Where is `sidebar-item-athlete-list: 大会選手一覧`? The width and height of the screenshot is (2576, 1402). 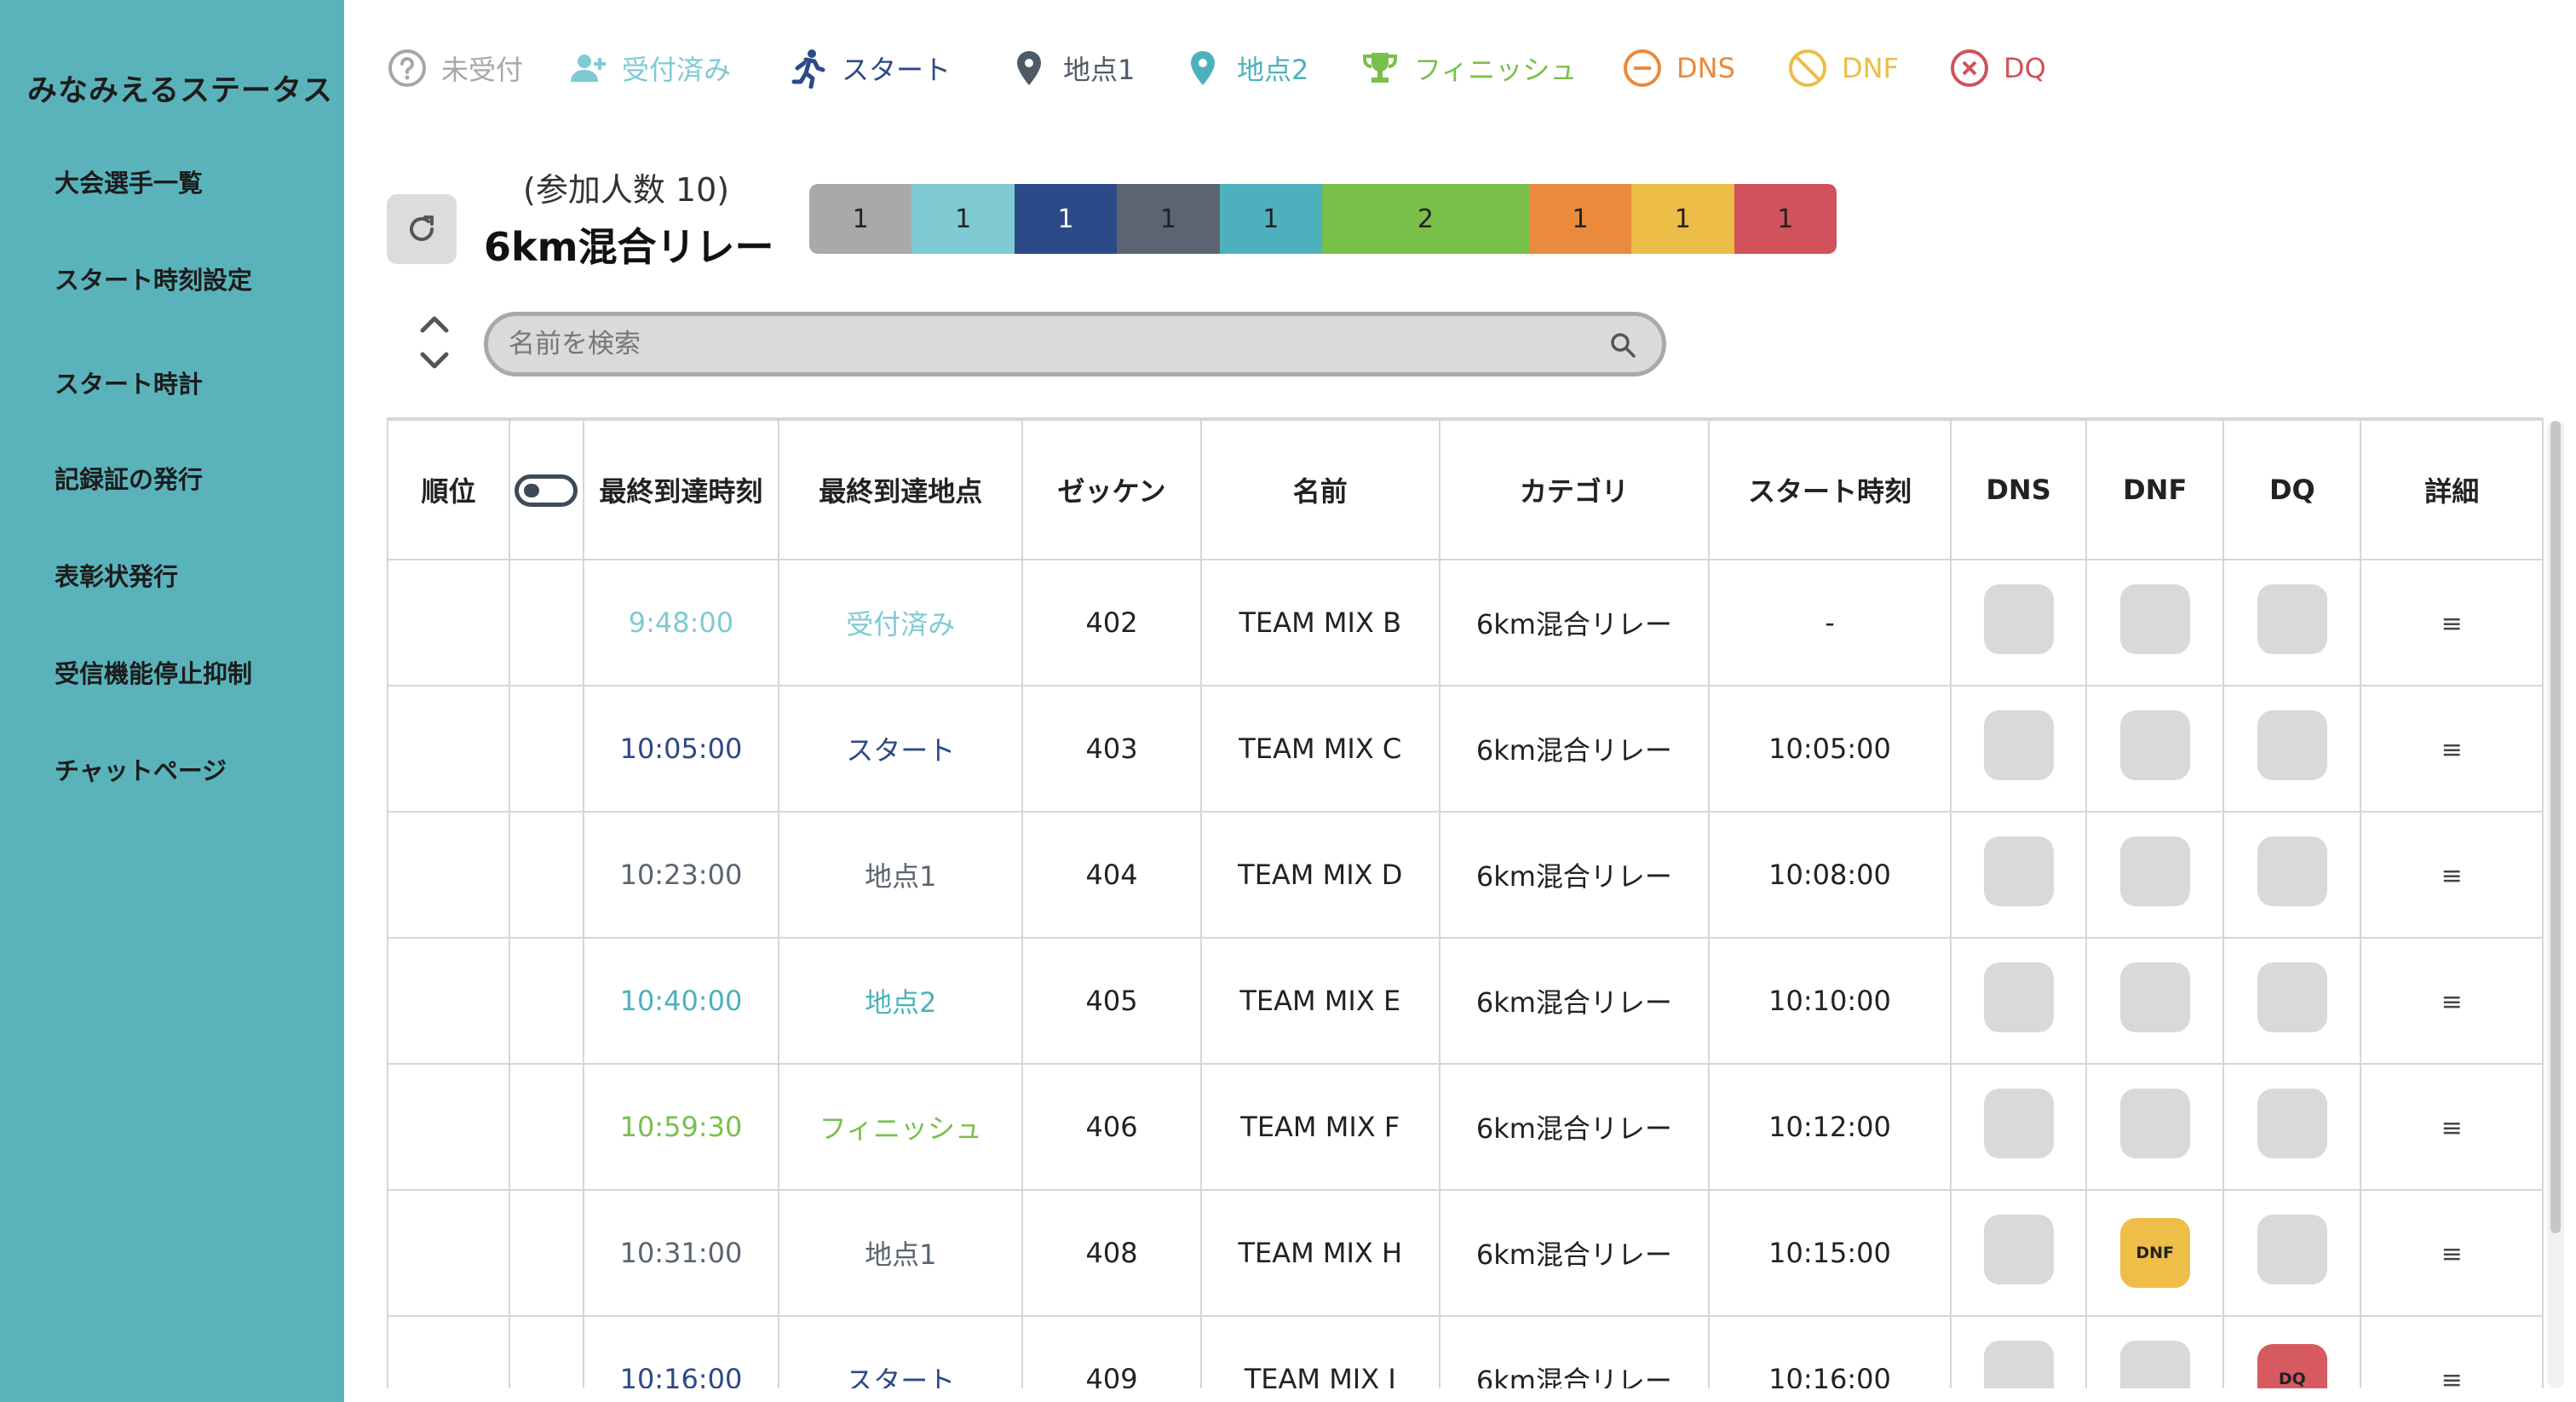 sidebar-item-athlete-list: 大会選手一覧 is located at coordinates (129, 181).